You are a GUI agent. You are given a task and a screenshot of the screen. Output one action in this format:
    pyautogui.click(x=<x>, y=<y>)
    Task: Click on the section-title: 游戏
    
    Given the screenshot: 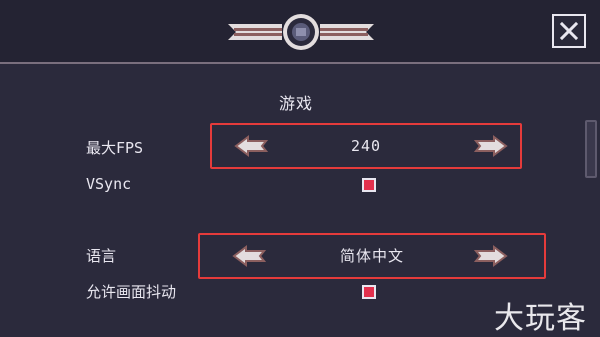 What is the action you would take?
    pyautogui.click(x=295, y=103)
    